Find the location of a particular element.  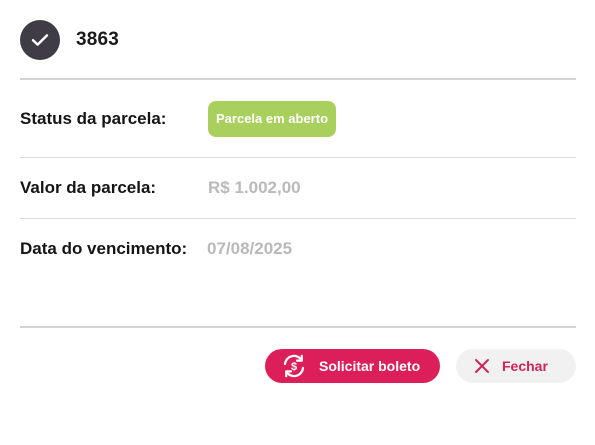

check-icon is located at coordinates (40, 40).